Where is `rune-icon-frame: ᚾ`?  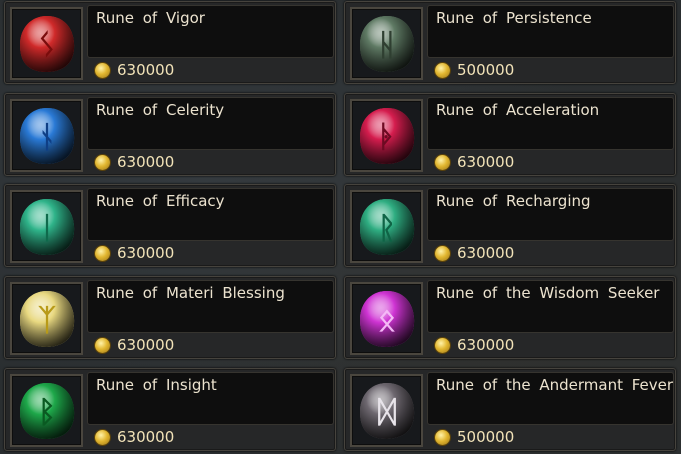 rune-icon-frame: ᚾ is located at coordinates (46, 135).